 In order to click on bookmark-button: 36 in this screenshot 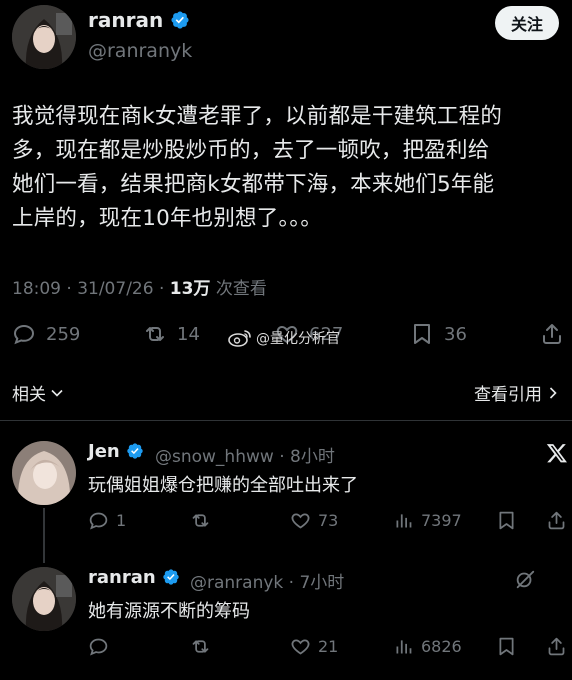, I will do `click(438, 334)`.